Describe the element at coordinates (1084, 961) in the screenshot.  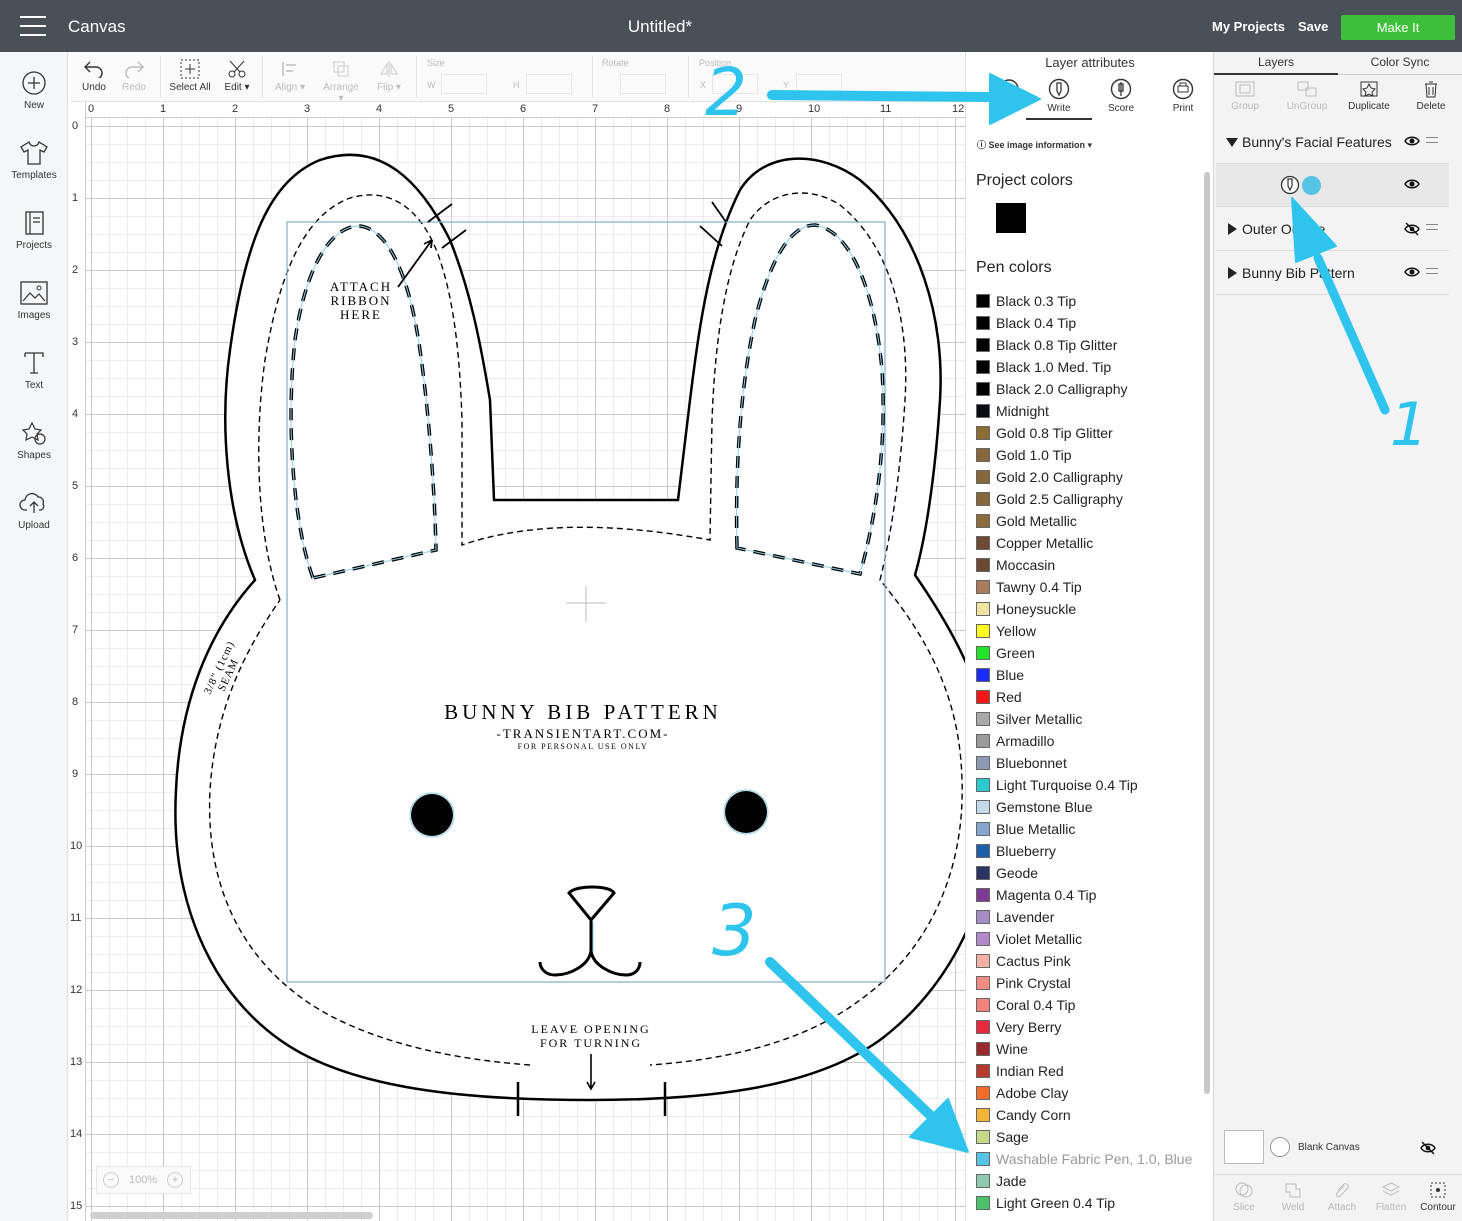
I see `pen-color-item: Cactus Pink` at that location.